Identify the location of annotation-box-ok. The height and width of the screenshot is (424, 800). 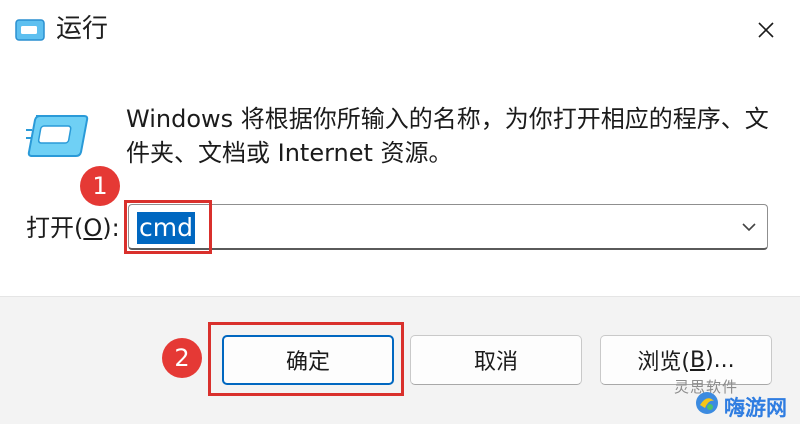
(306, 359).